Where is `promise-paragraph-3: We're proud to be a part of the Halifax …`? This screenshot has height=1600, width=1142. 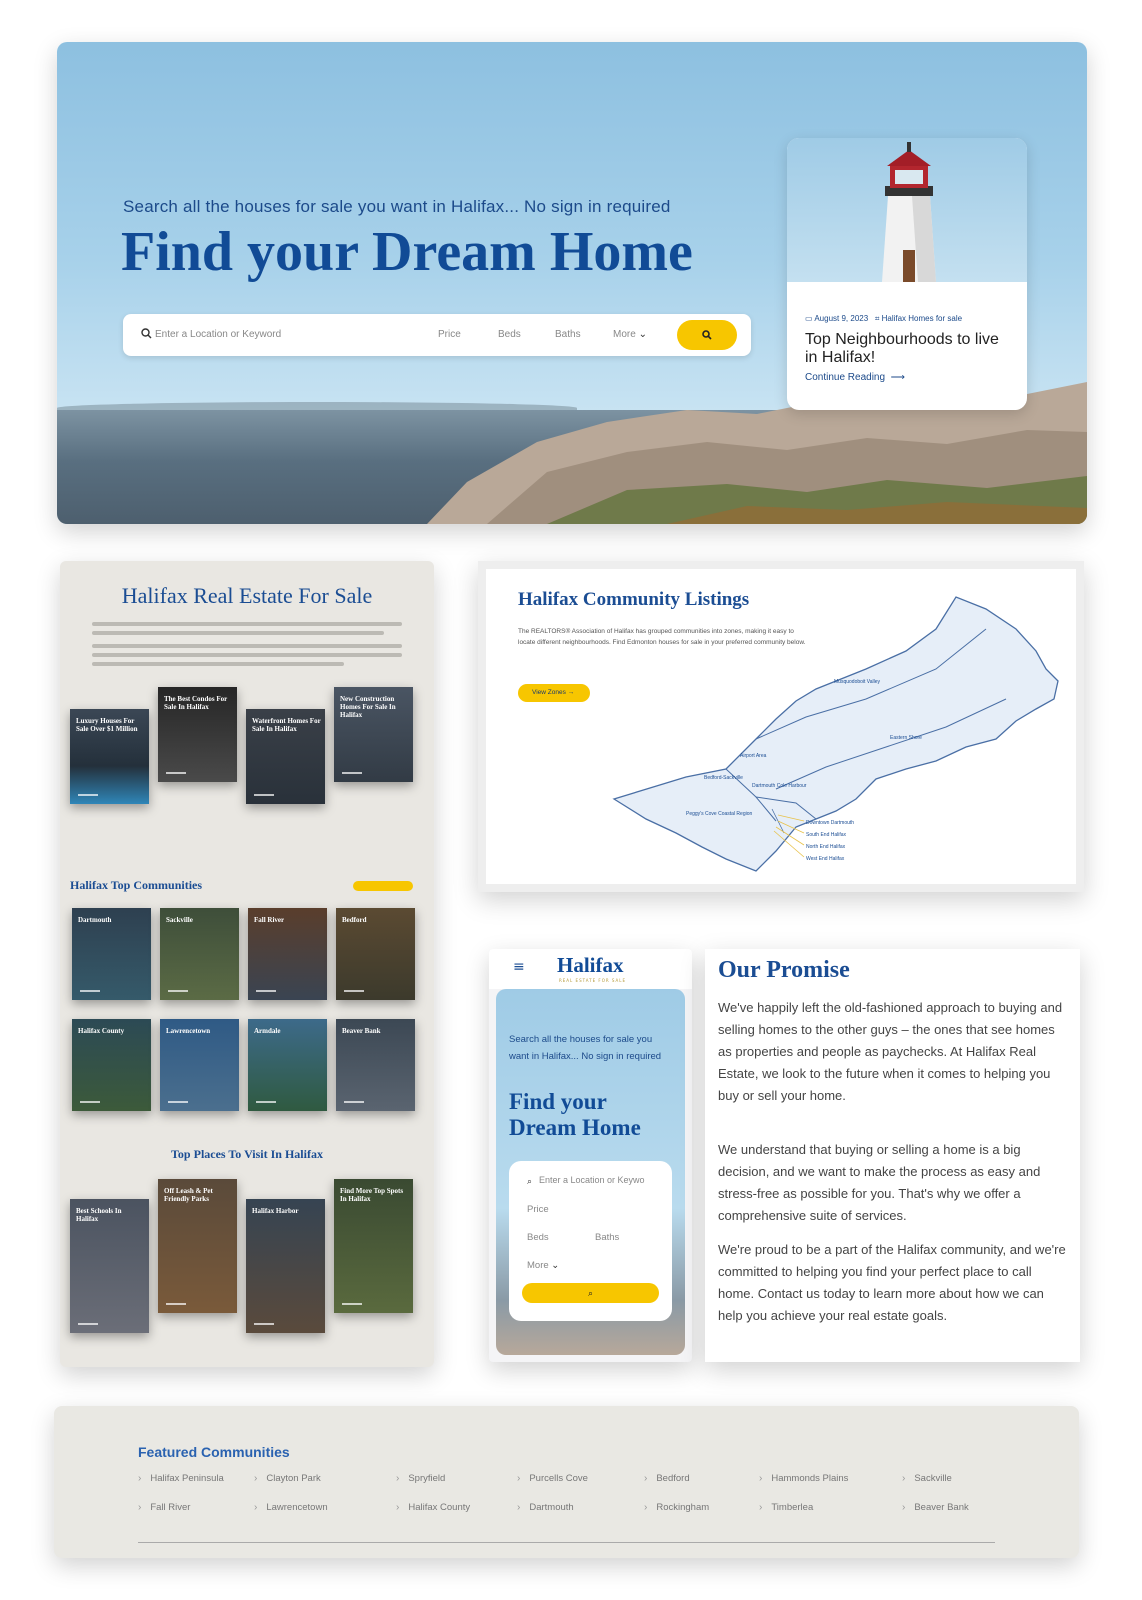 promise-paragraph-3: We're proud to be a part of the Halifax … is located at coordinates (892, 1282).